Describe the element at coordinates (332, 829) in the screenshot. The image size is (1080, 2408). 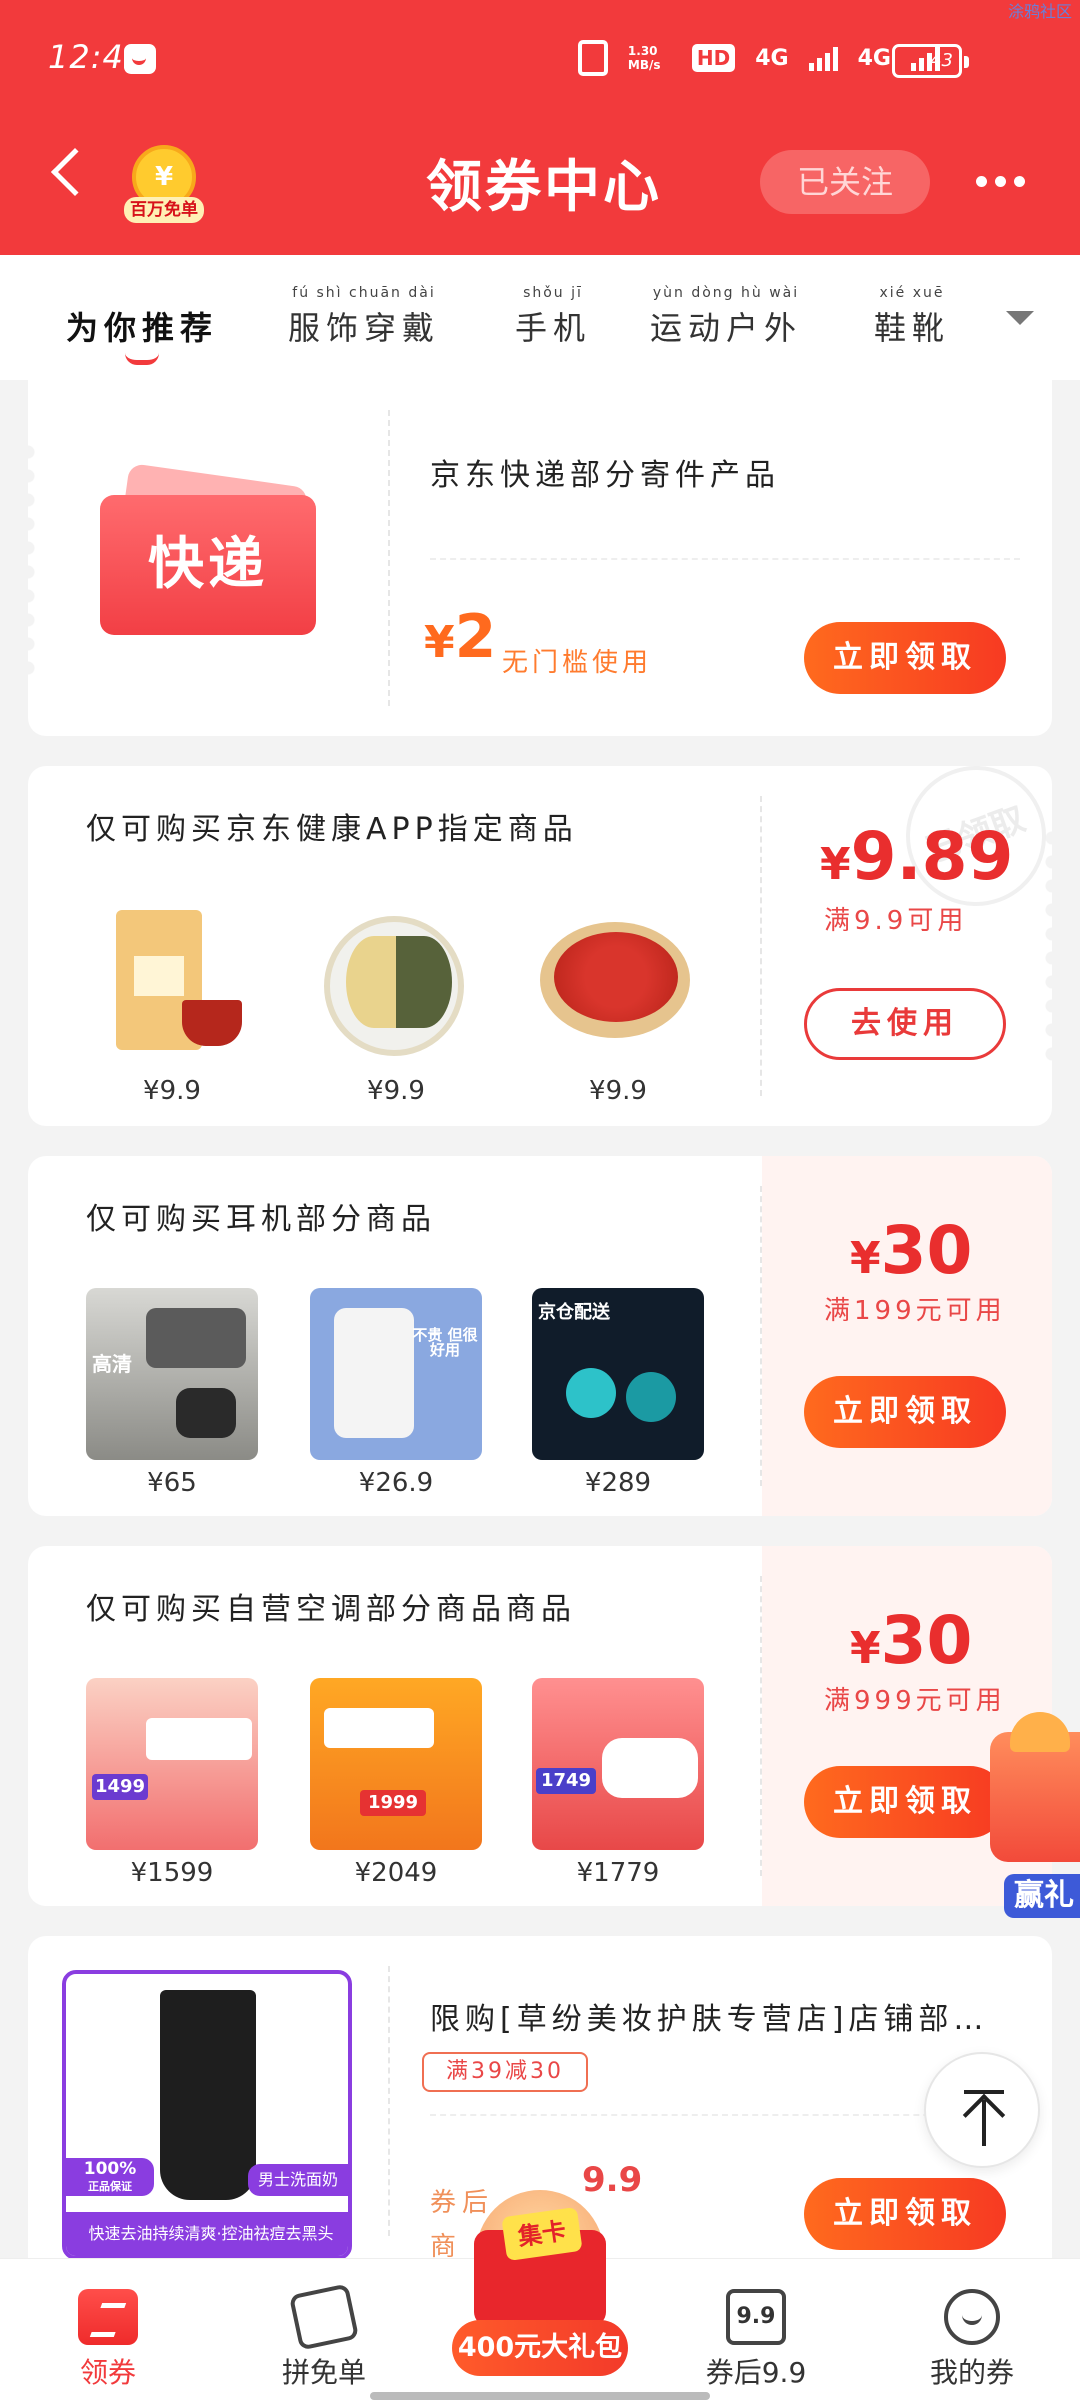
I see `coupon-title: 仅可购买京东健康APP指定商品` at that location.